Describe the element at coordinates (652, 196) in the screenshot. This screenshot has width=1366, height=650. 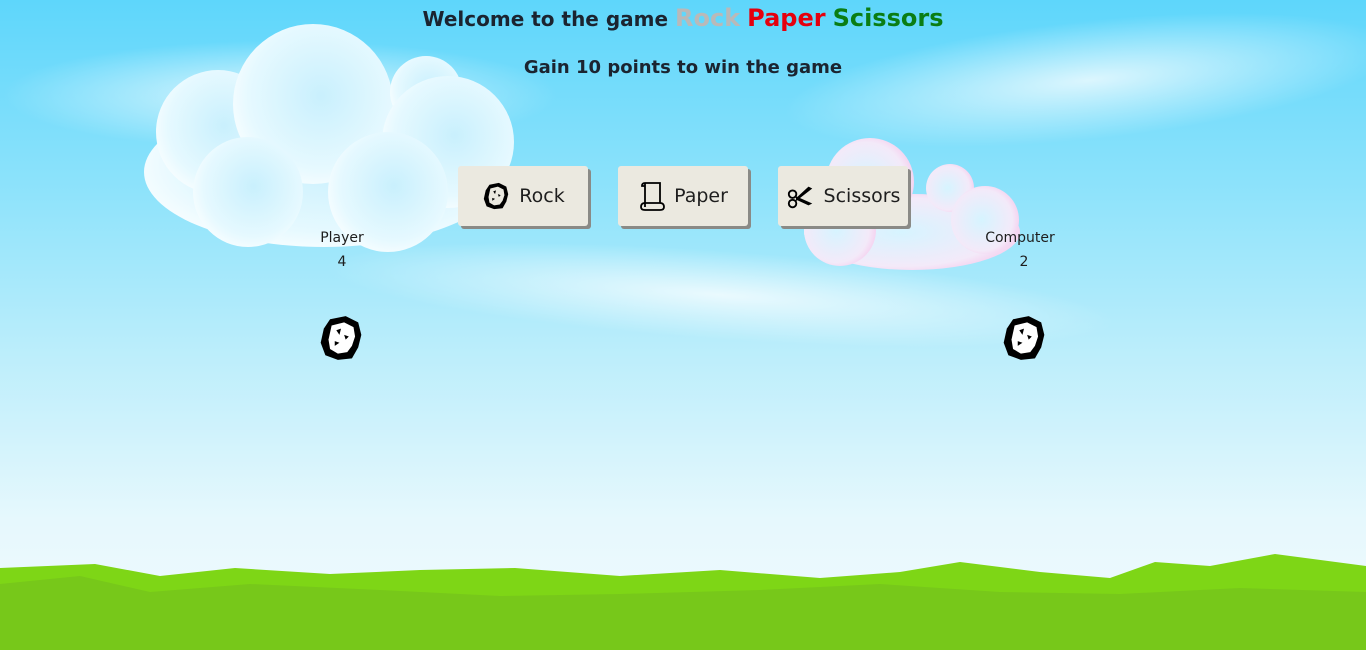
I see `scroll-icon` at that location.